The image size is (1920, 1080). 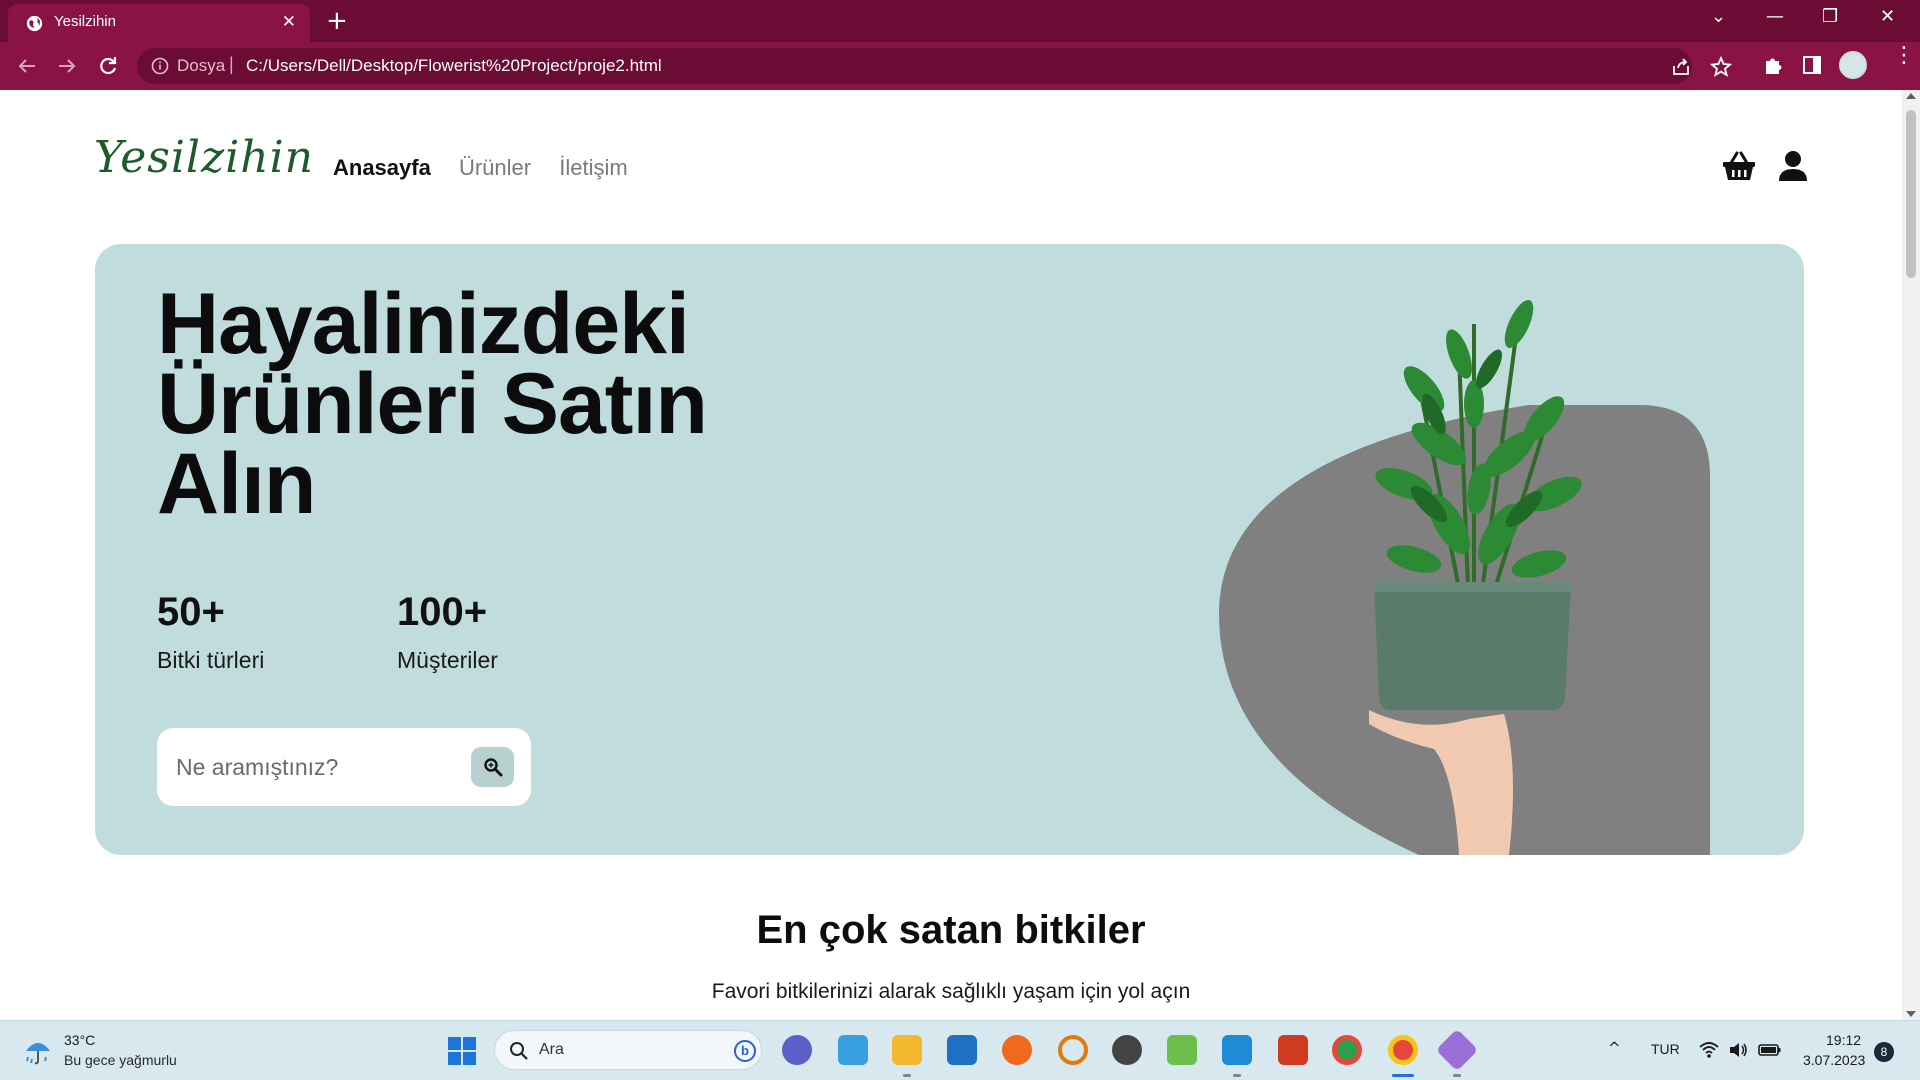 I want to click on stat-plant-types: 50+ Bitki türleri, so click(x=210, y=632).